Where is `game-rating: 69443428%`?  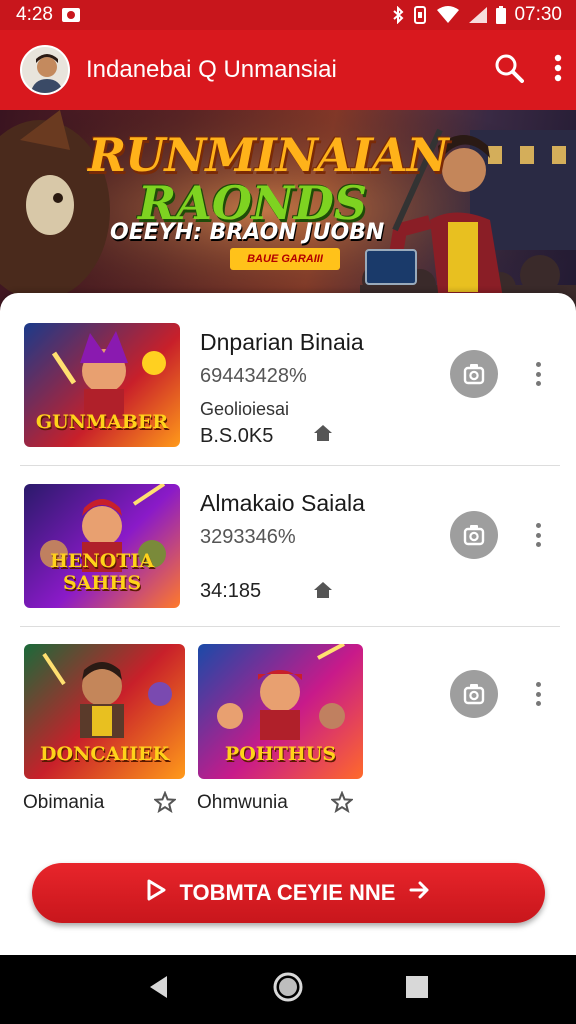 game-rating: 69443428% is located at coordinates (253, 376).